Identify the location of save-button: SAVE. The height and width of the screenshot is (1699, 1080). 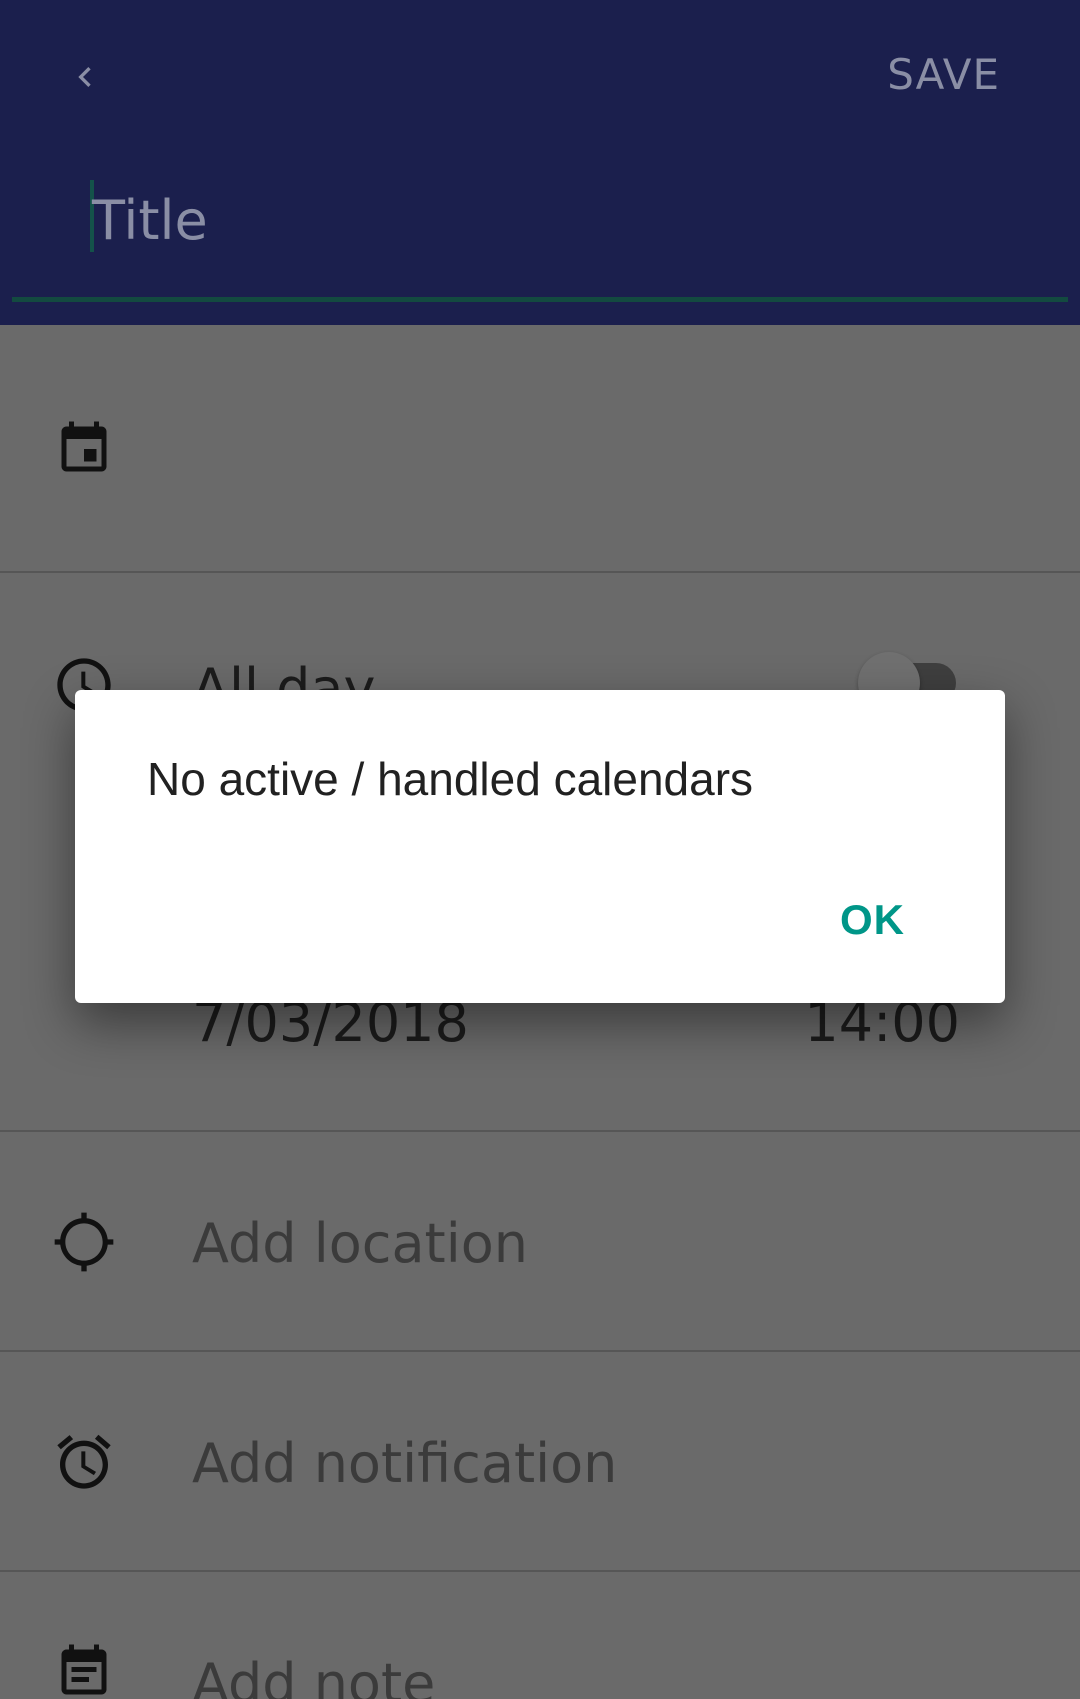
(943, 74).